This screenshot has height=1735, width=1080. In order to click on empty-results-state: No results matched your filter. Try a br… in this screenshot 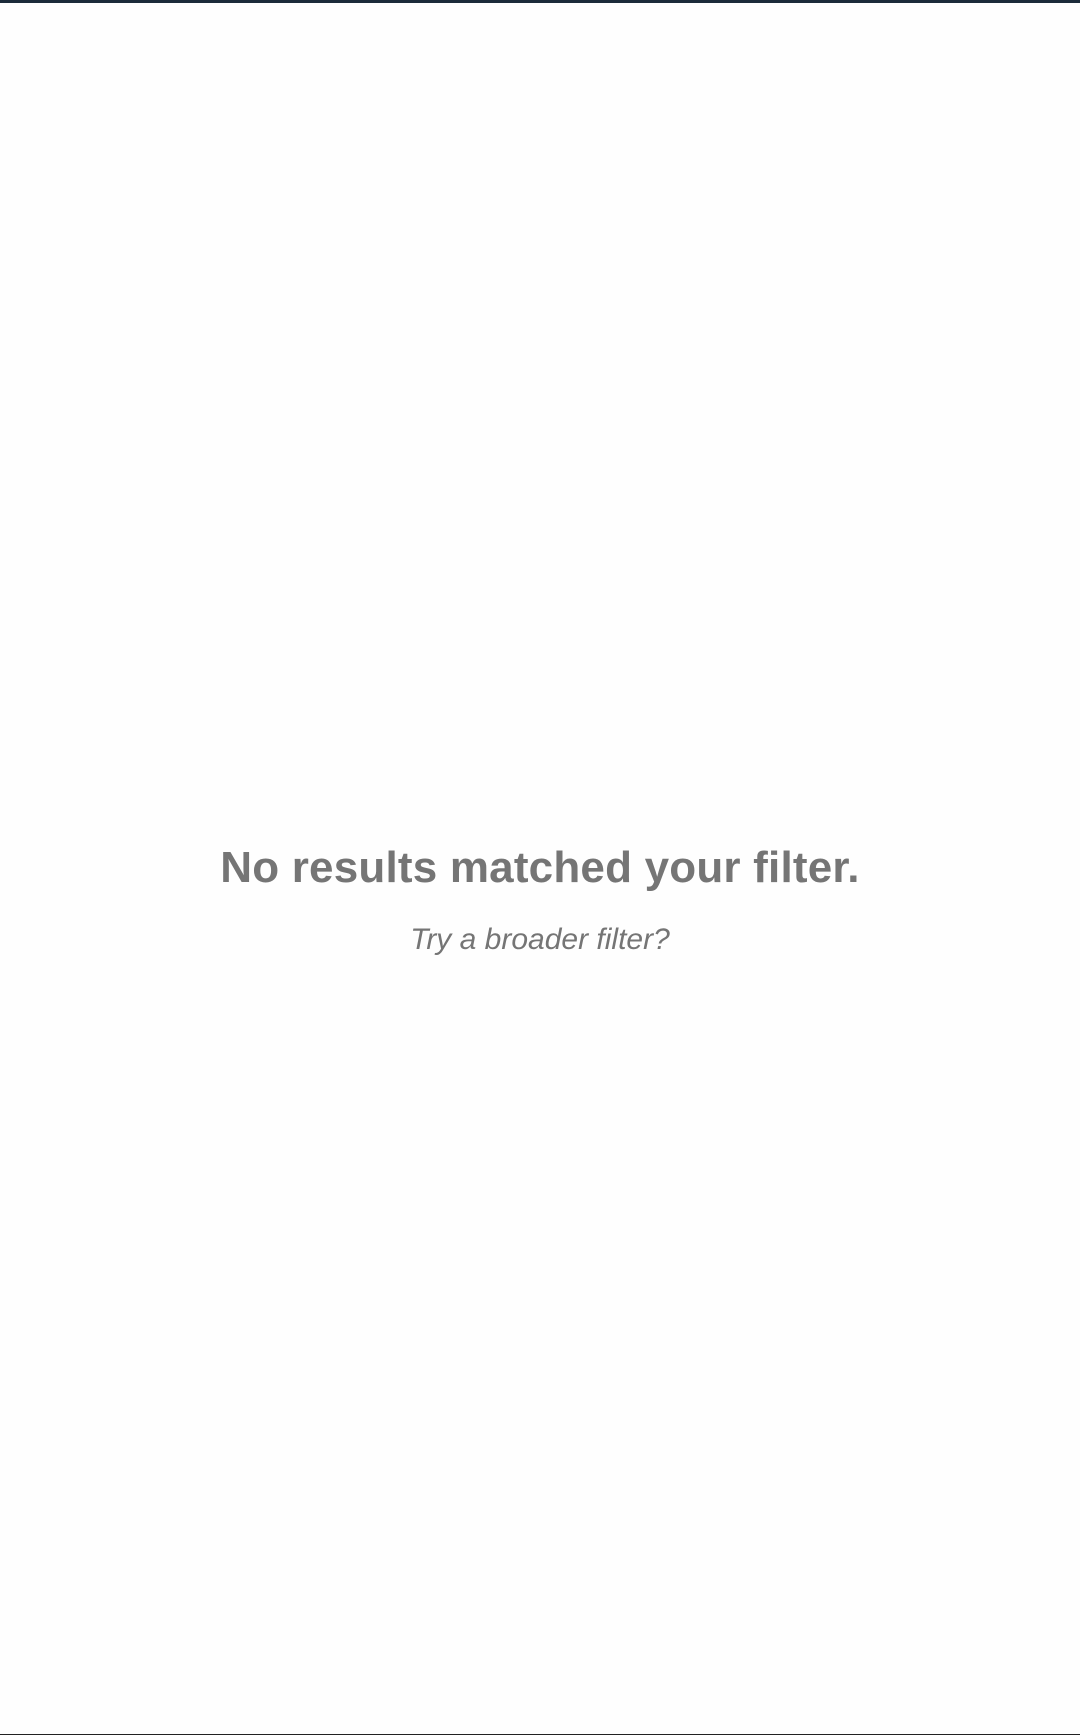, I will do `click(540, 899)`.